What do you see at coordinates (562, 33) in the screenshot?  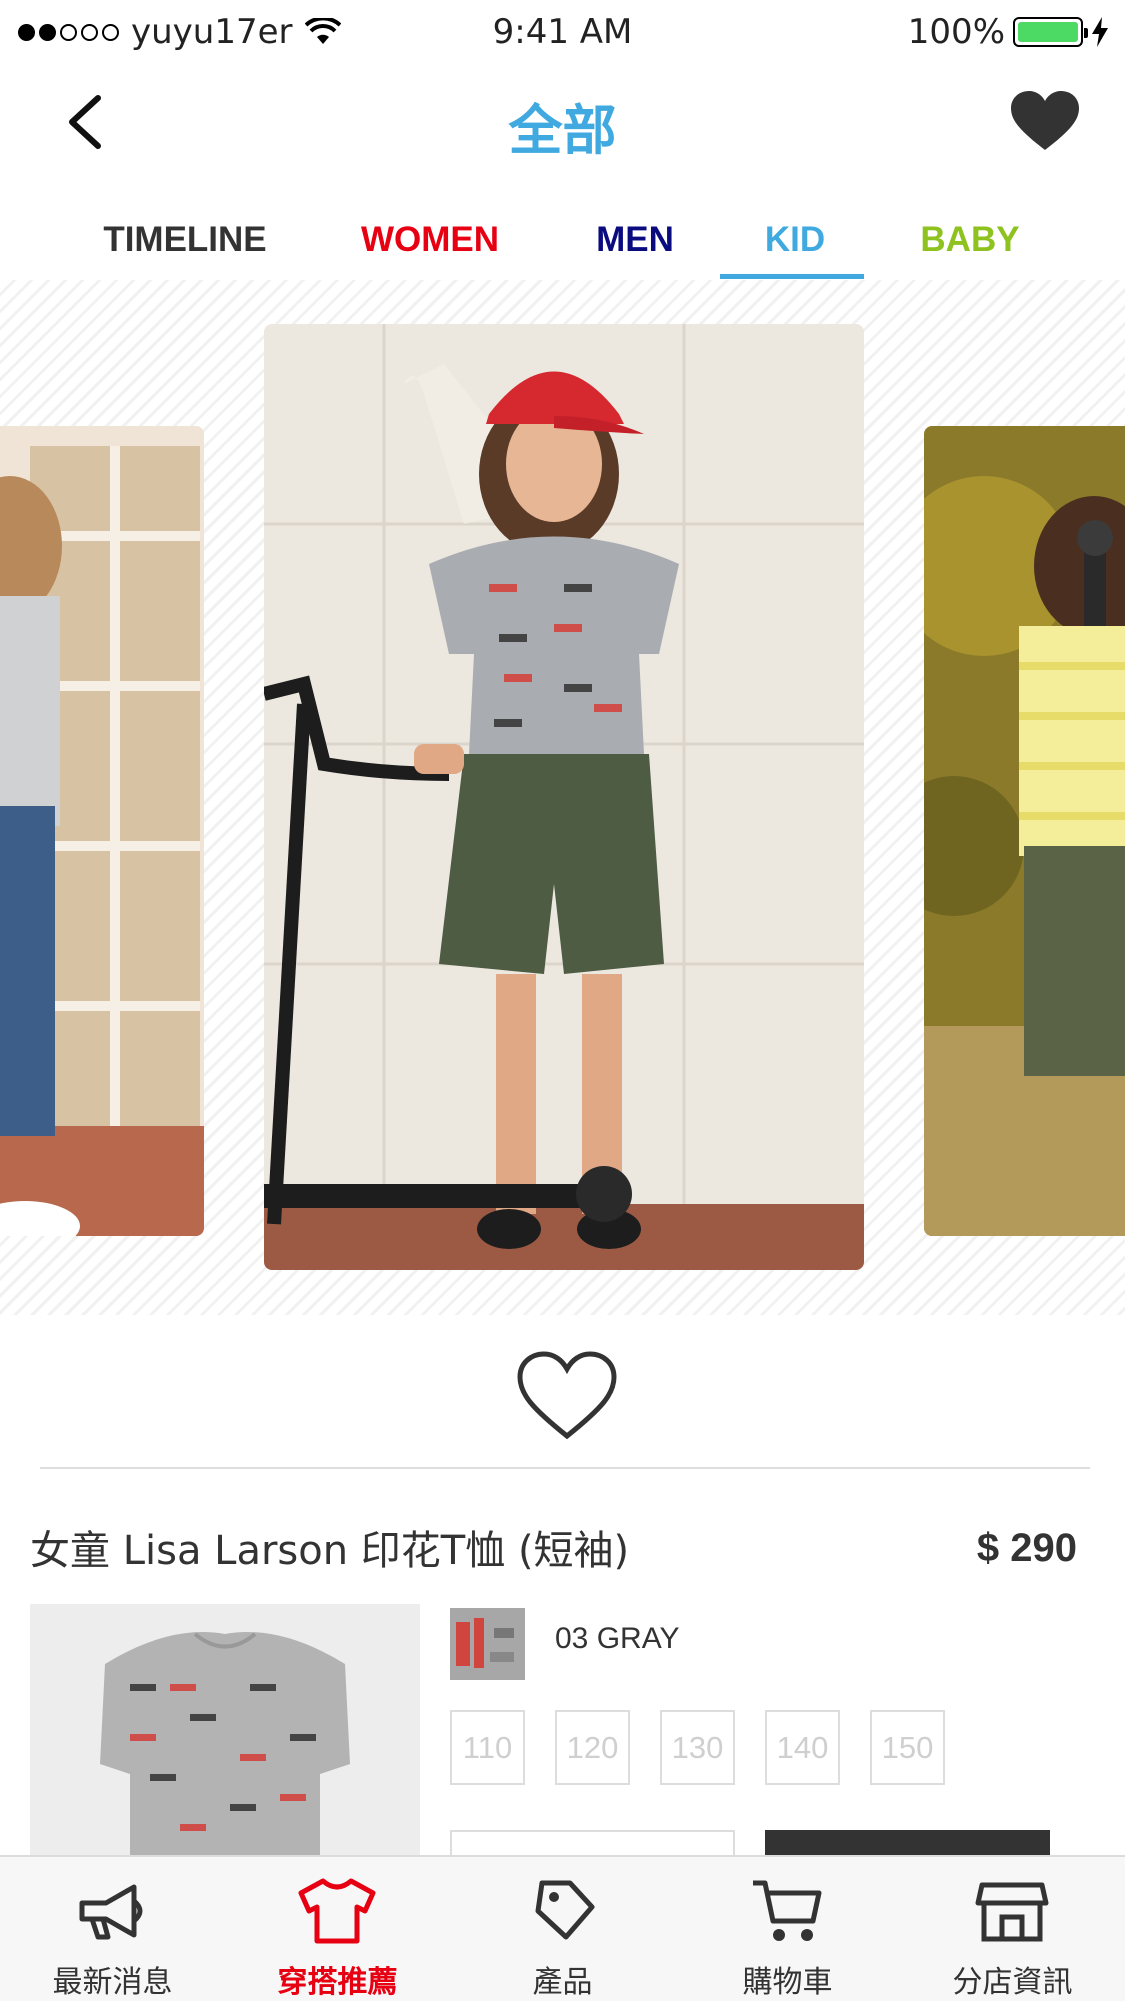 I see `status-bar: yuyu17er 9:41 AM 100%` at bounding box center [562, 33].